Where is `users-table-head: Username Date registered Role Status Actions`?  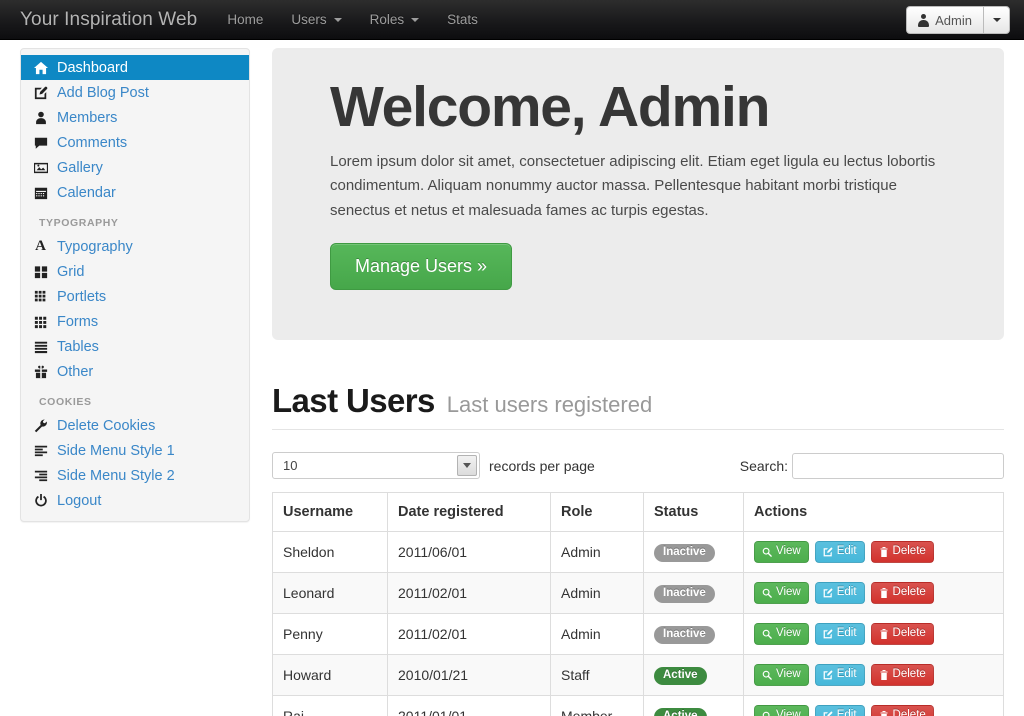
users-table-head: Username Date registered Role Status Actions is located at coordinates (638, 512).